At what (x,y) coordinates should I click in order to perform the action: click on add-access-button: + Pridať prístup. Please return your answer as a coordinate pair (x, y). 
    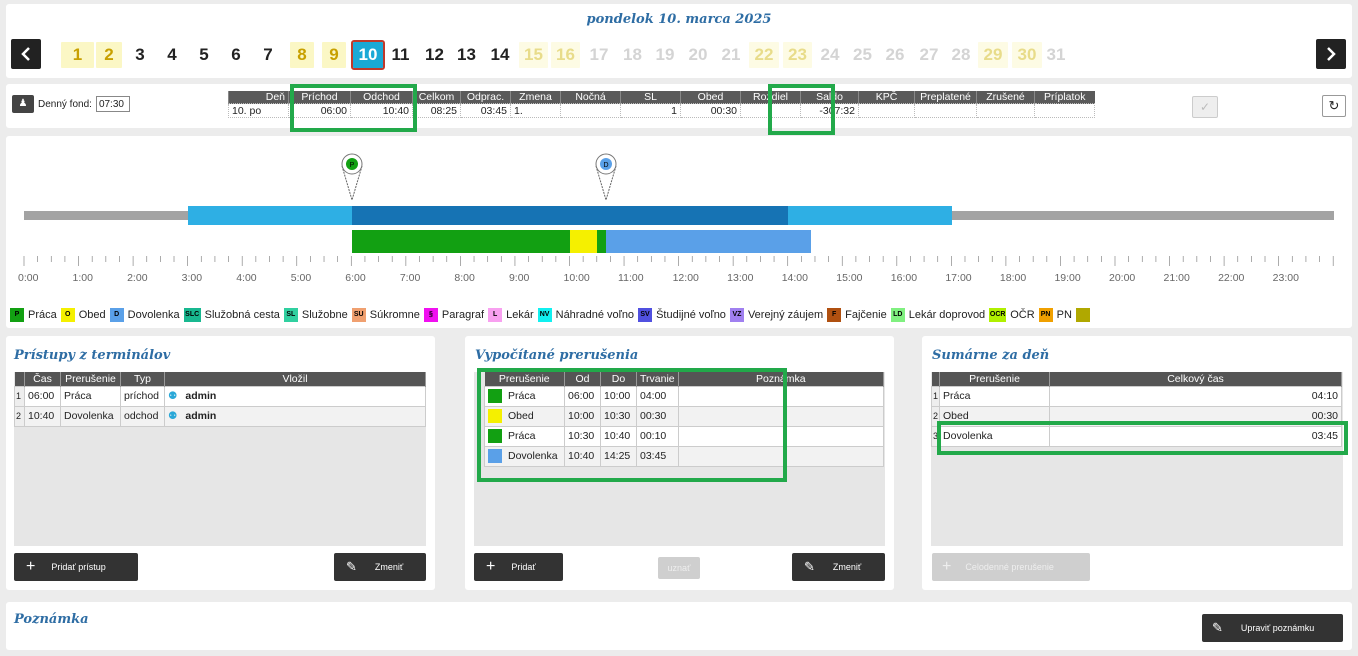
    Looking at the image, I should click on (76, 567).